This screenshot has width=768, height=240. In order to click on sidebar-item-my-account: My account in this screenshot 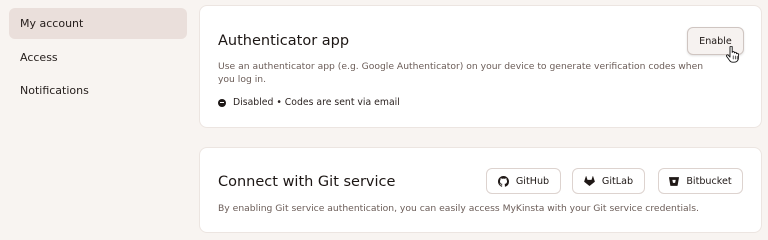, I will do `click(98, 23)`.